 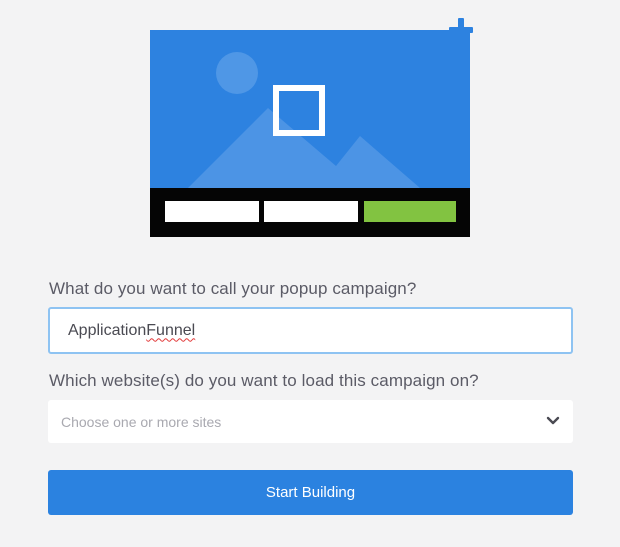 I want to click on campaign-name-input: Application Funnel, so click(x=310, y=330).